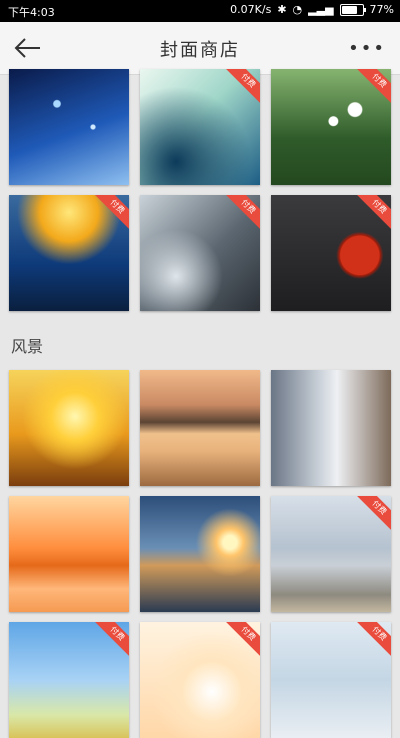  I want to click on app-header: 封面商店 •••, so click(200, 48).